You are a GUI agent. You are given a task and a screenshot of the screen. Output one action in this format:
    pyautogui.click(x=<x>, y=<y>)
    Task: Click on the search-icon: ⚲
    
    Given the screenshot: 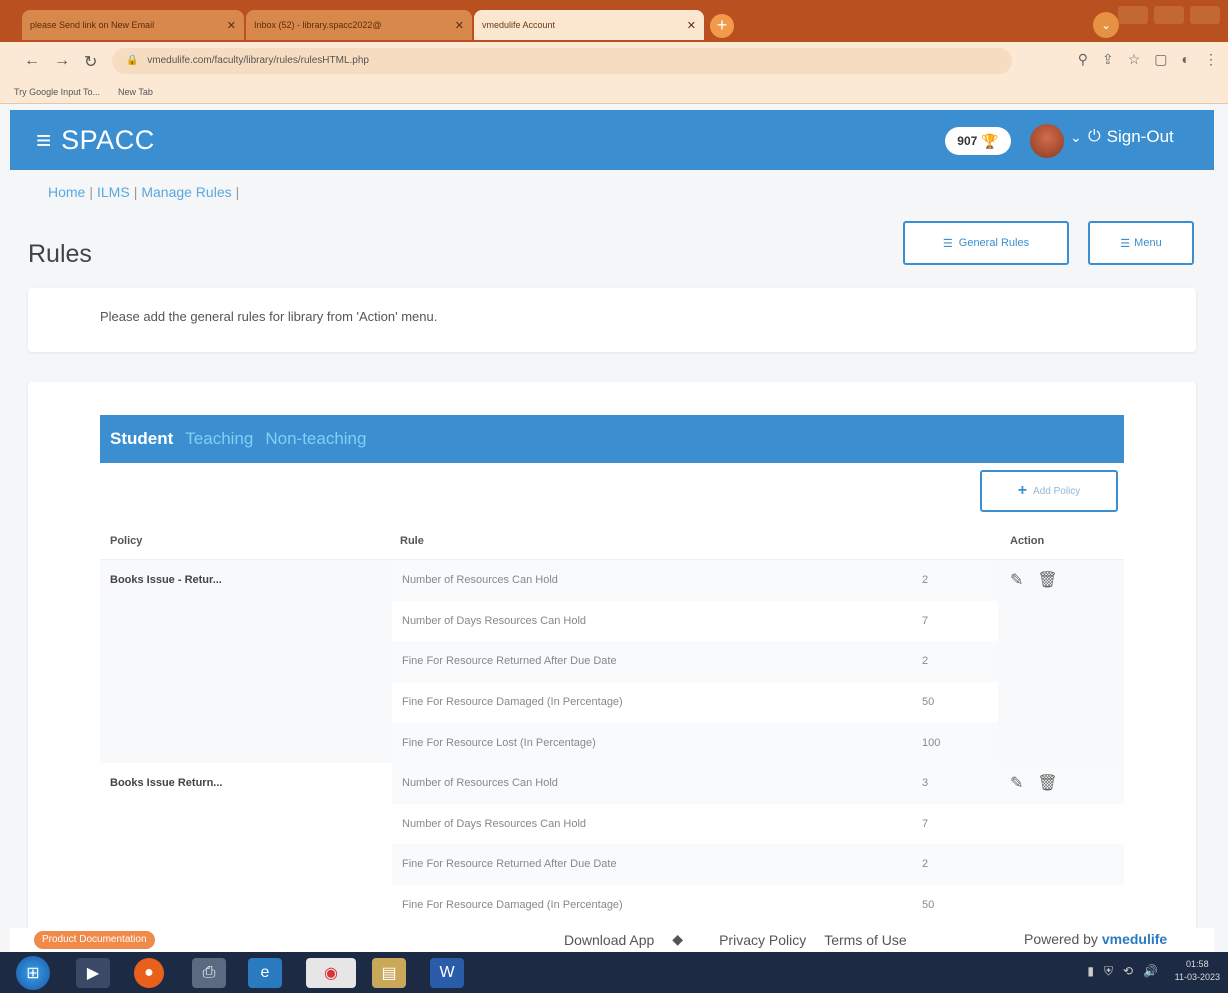 What is the action you would take?
    pyautogui.click(x=1083, y=59)
    